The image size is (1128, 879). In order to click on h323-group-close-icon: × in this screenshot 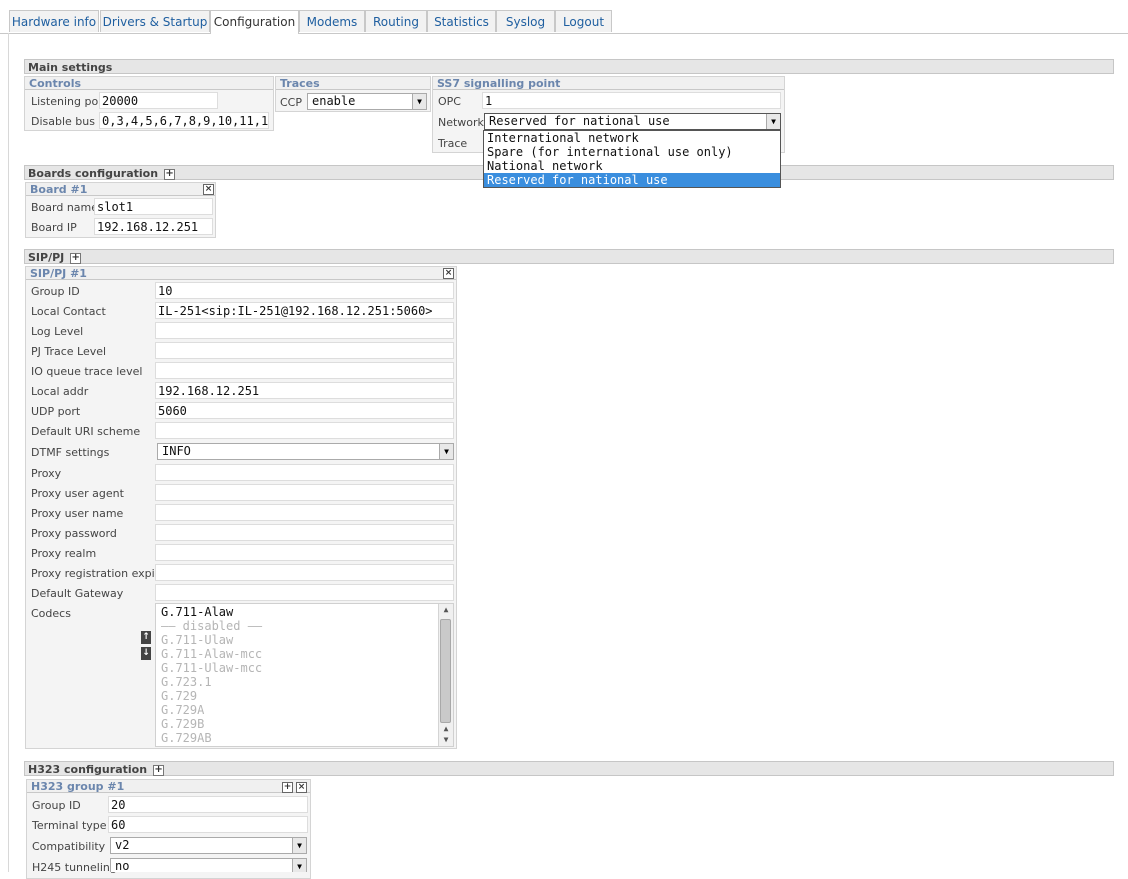, I will do `click(301, 787)`.